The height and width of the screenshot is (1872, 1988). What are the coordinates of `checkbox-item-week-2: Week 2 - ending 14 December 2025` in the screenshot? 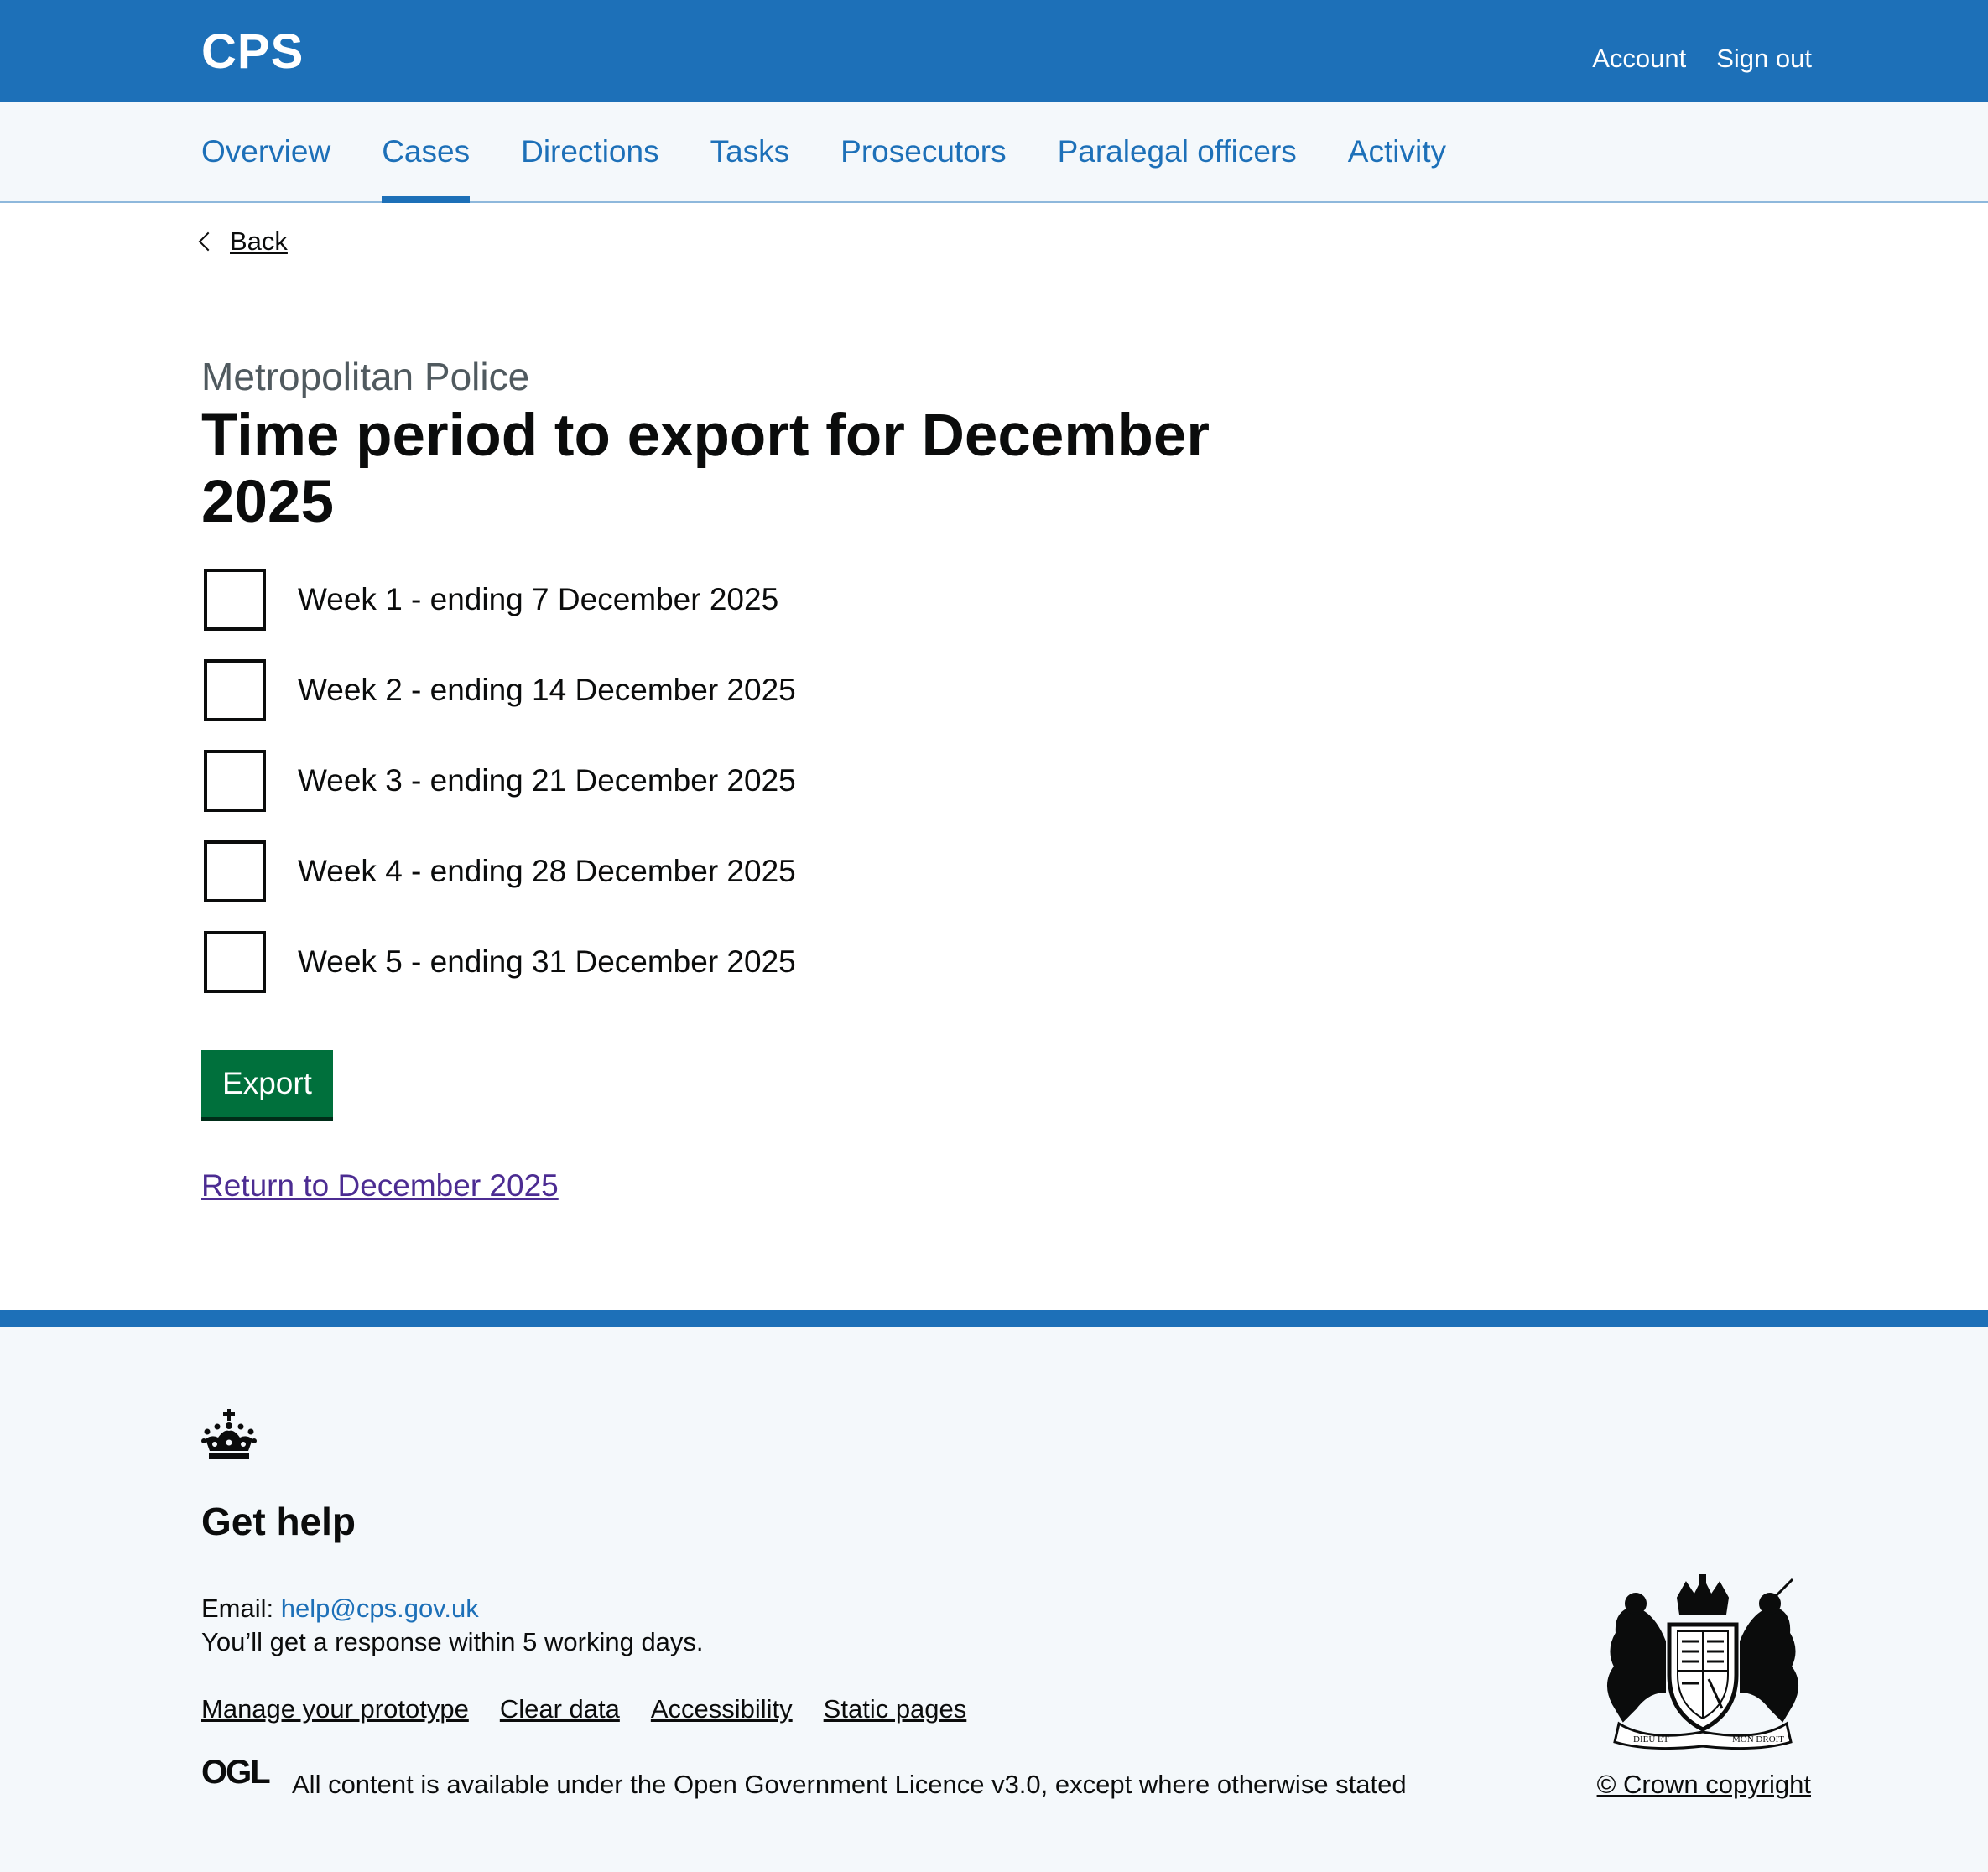 It's located at (499, 690).